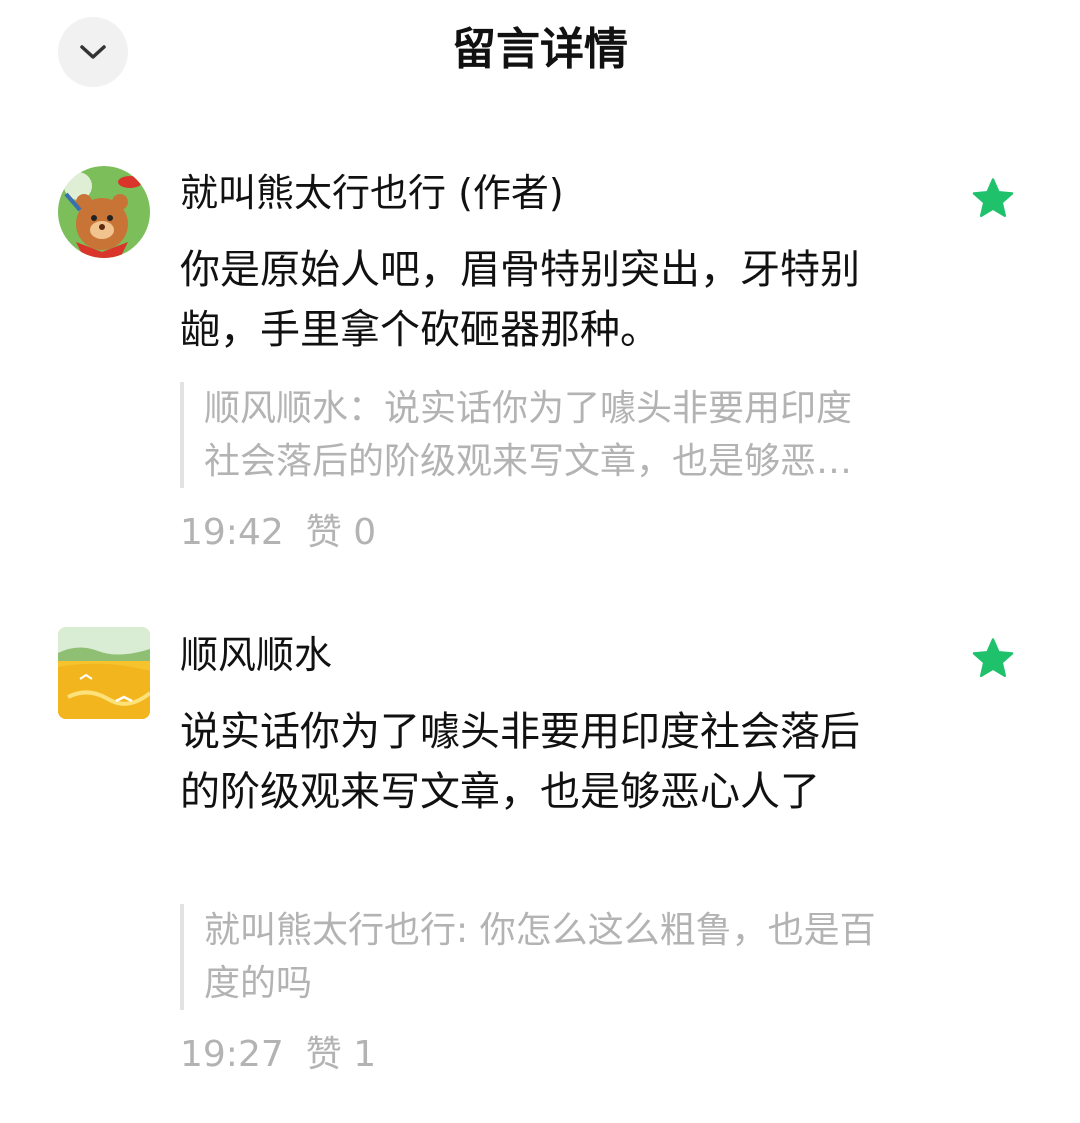  What do you see at coordinates (341, 532) in the screenshot?
I see `like-count: 赞 0` at bounding box center [341, 532].